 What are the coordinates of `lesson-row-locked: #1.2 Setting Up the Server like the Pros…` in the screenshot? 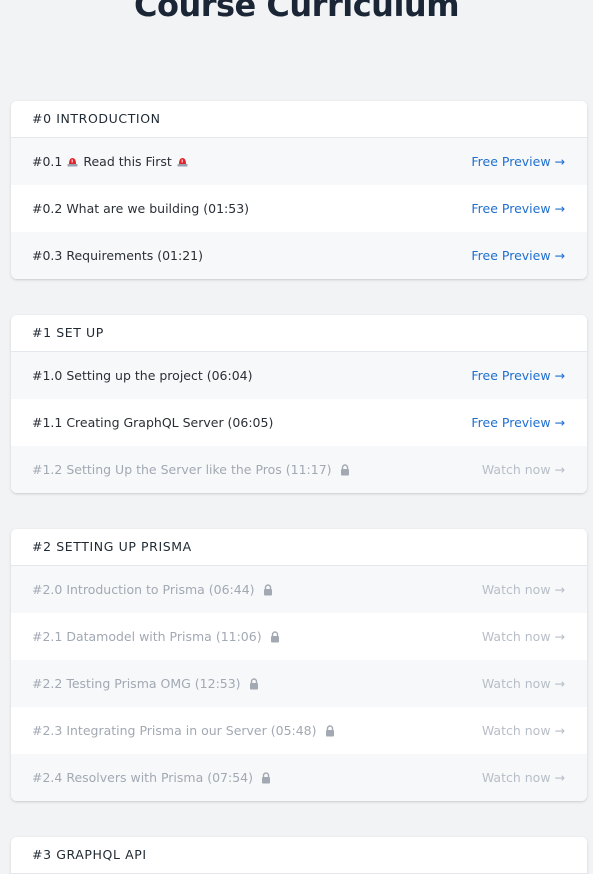 It's located at (299, 469).